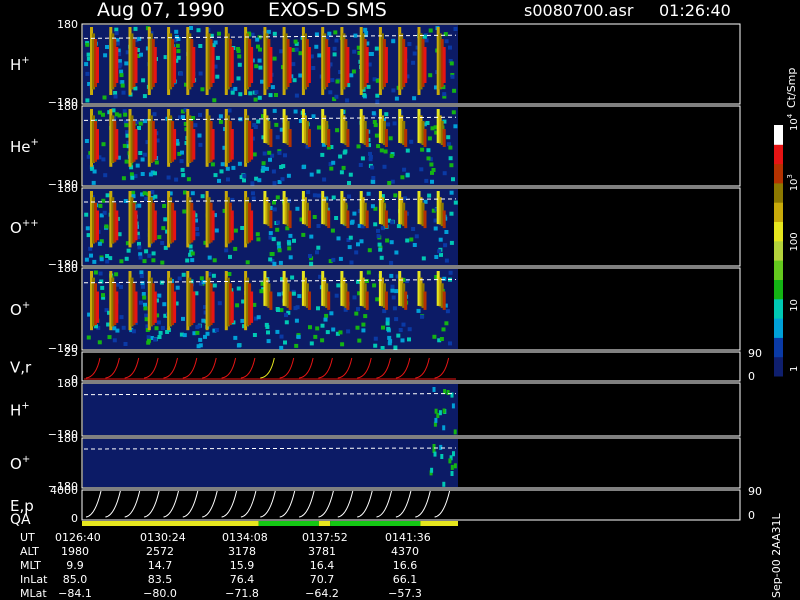  Describe the element at coordinates (67, 188) in the screenshot. I see `y-tick-label: 180` at that location.